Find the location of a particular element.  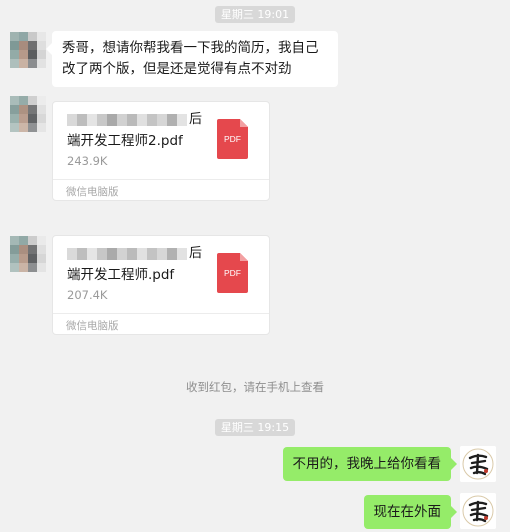

file-message-card: 后 端开发工程师2.pdf 243.9K PDF 微信电脑版 is located at coordinates (161, 151).